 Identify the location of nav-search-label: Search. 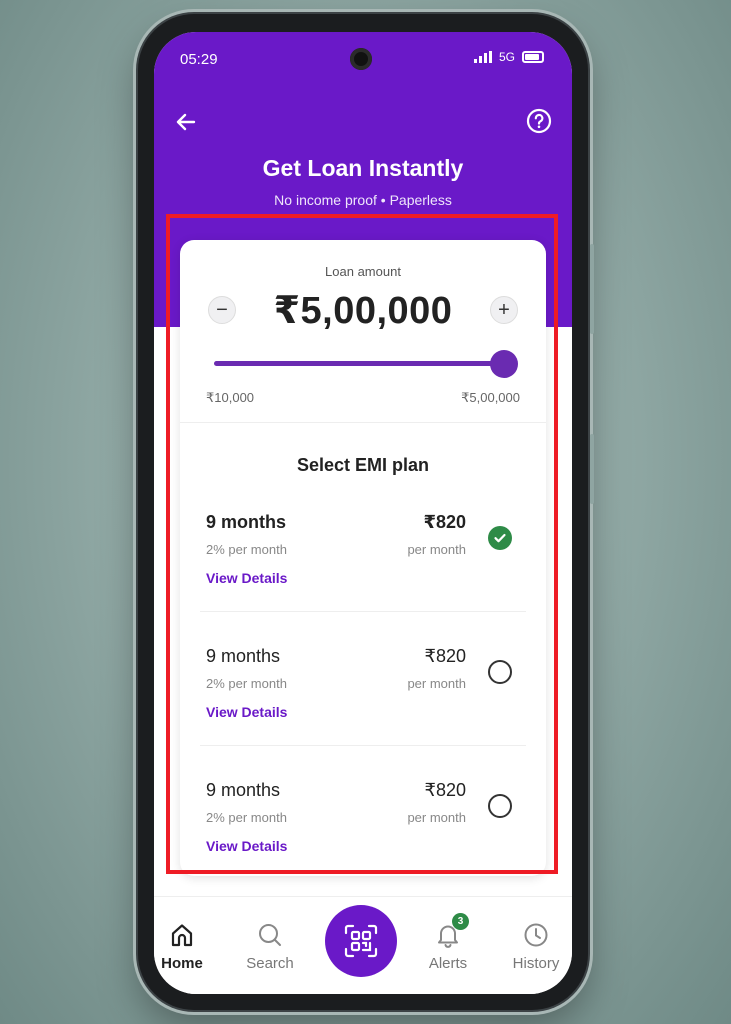
(270, 963).